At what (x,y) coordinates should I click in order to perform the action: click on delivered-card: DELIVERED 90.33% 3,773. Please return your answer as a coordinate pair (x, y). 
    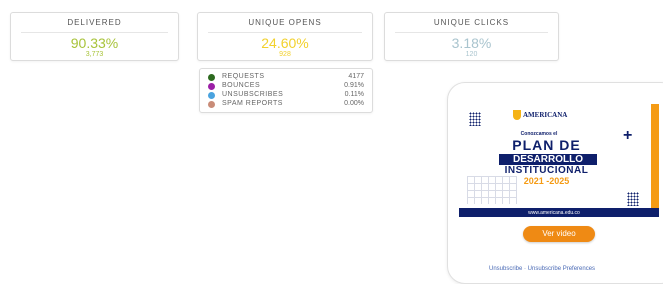
    Looking at the image, I should click on (94, 36).